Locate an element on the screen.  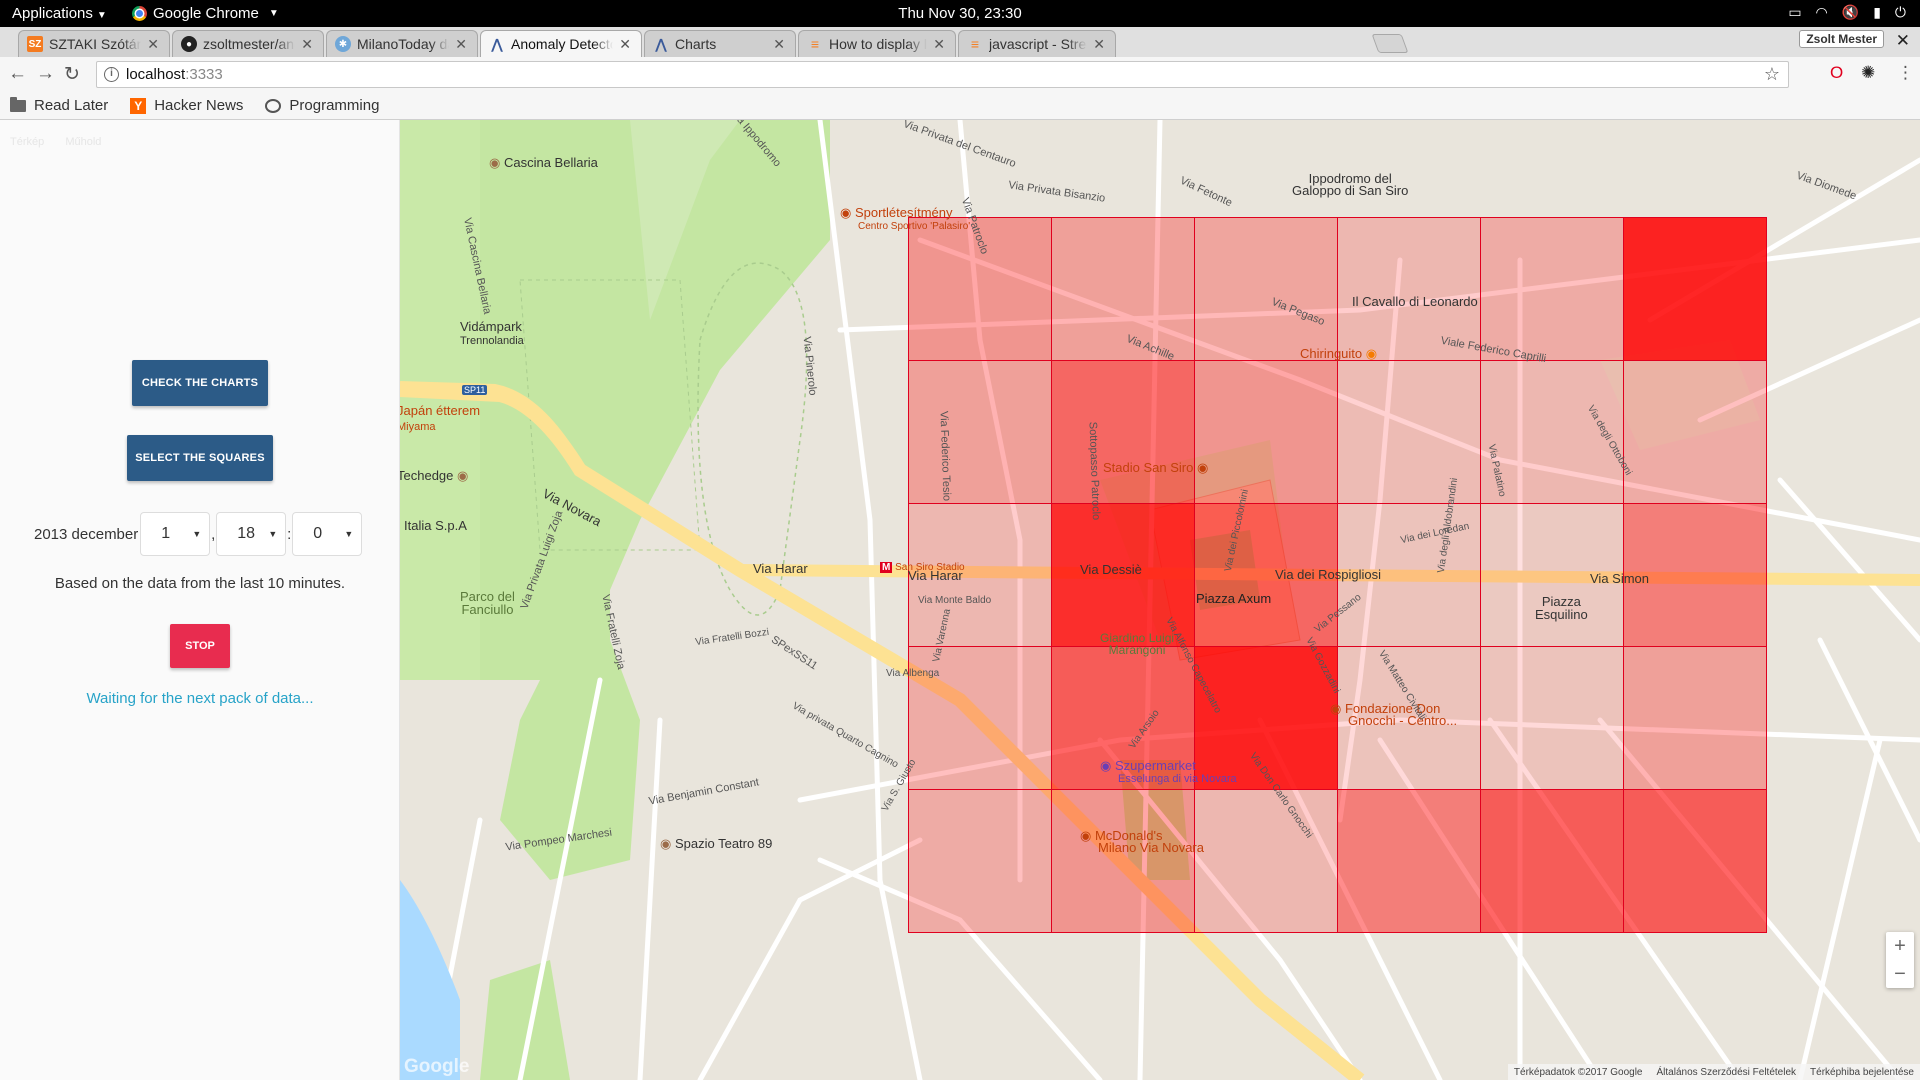
select-squares-button: SELECT THE SQUARES is located at coordinates (200, 458).